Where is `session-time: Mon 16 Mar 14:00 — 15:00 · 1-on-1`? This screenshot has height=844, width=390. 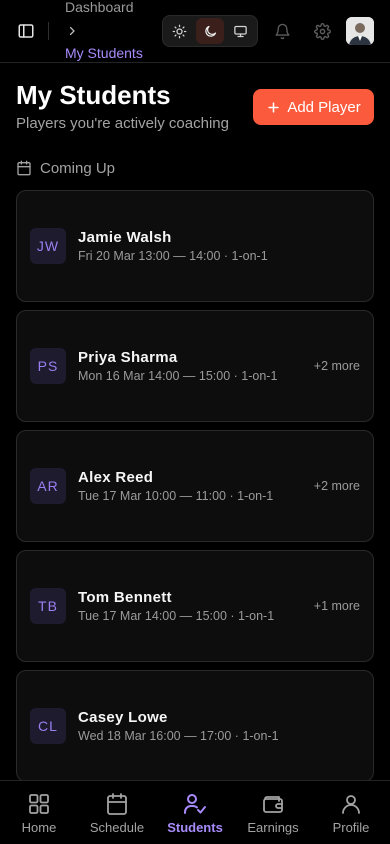 session-time: Mon 16 Mar 14:00 — 15:00 · 1-on-1 is located at coordinates (178, 376).